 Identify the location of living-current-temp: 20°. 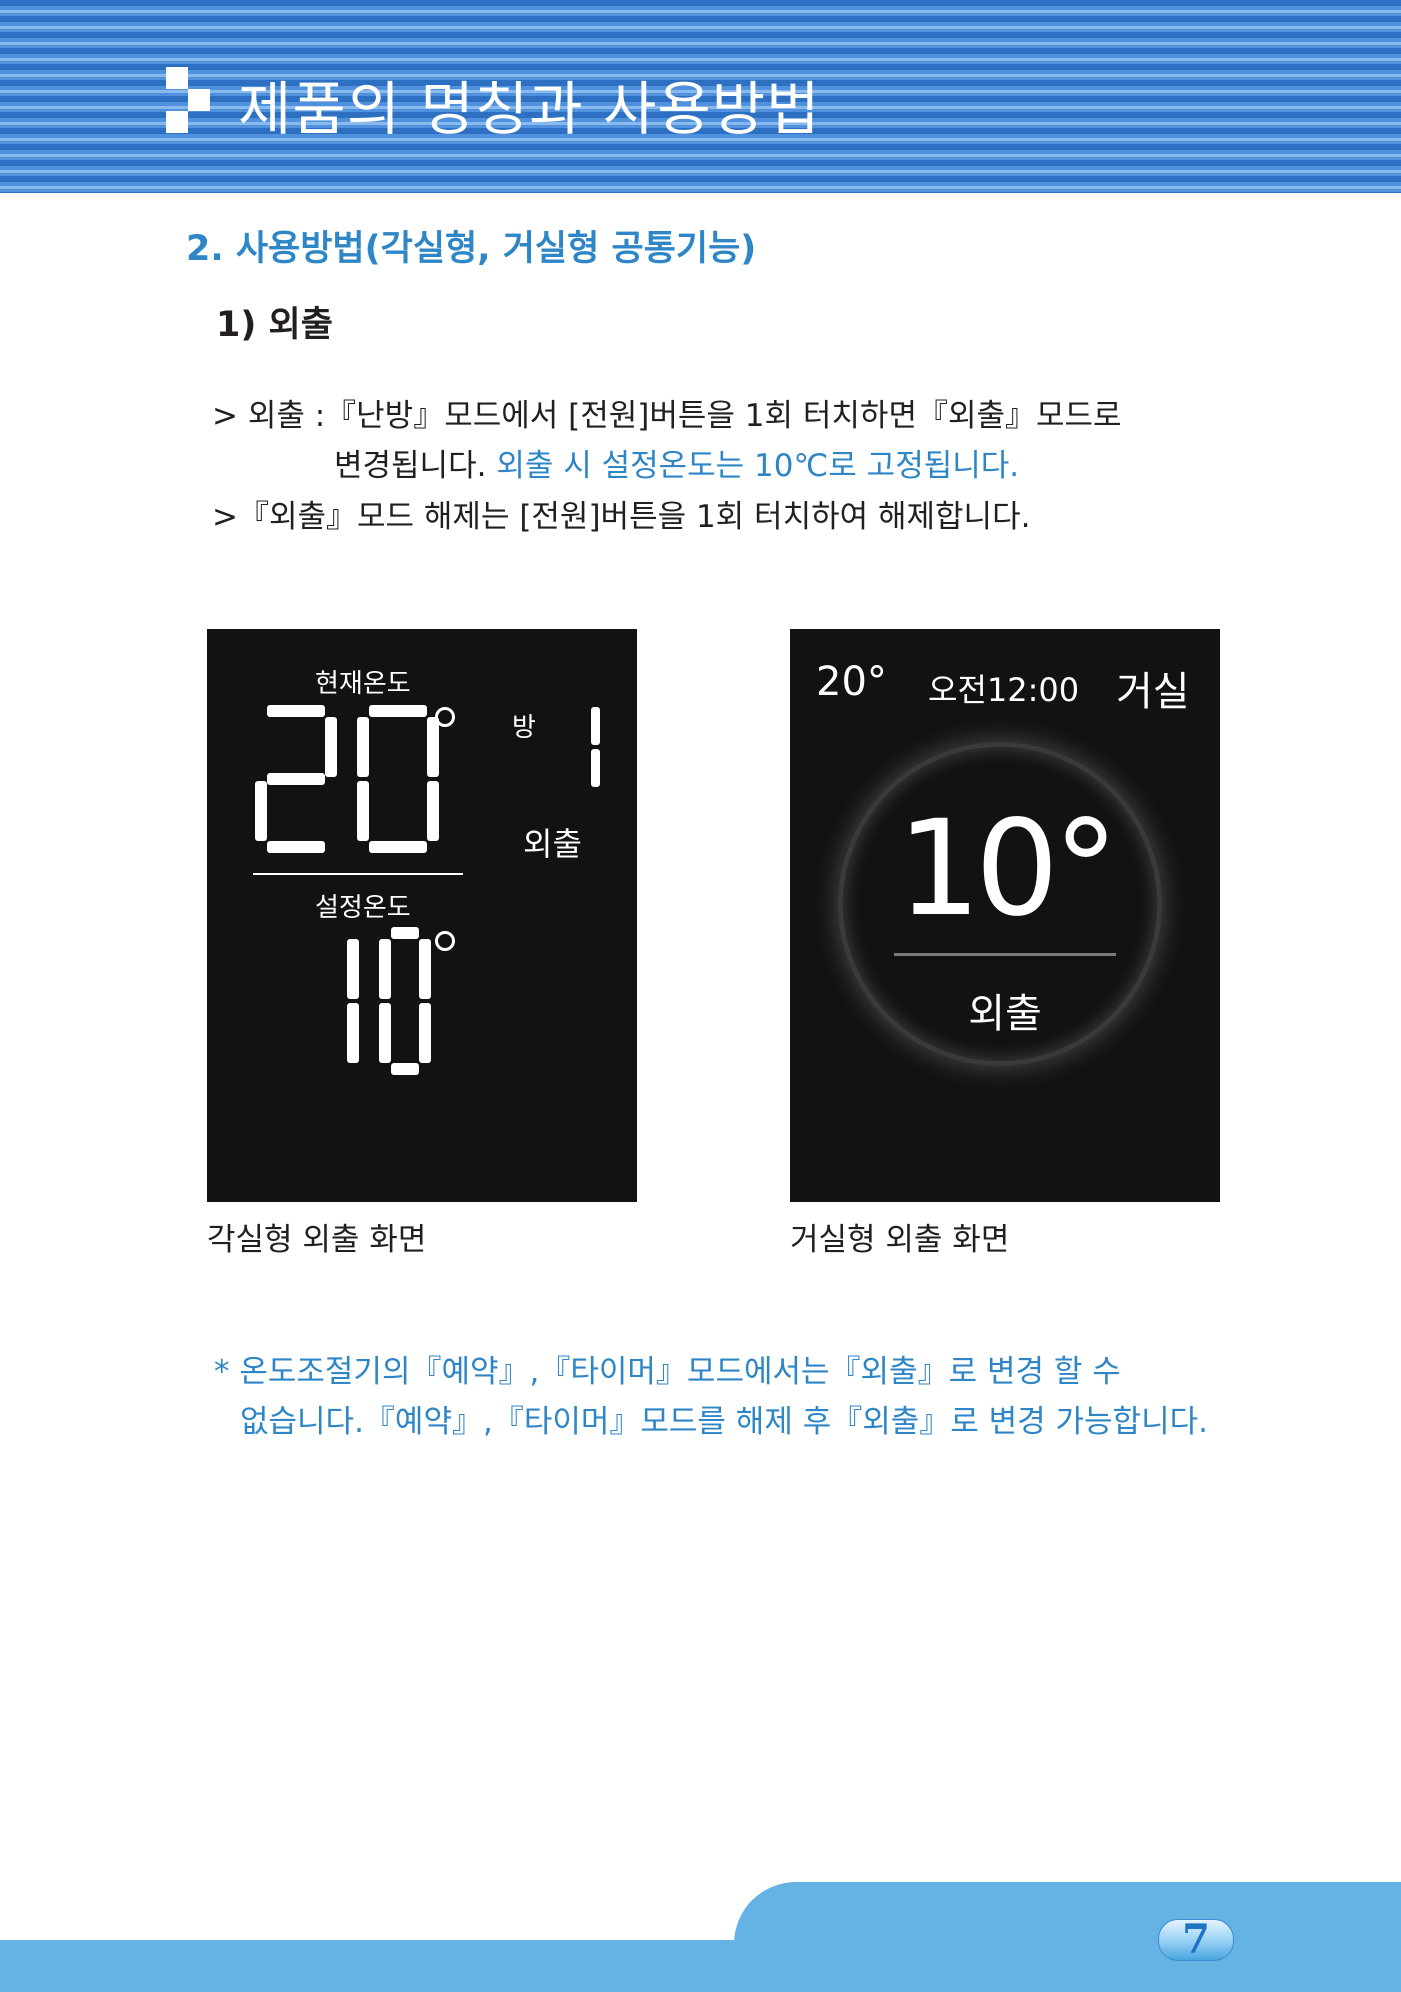
(851, 682).